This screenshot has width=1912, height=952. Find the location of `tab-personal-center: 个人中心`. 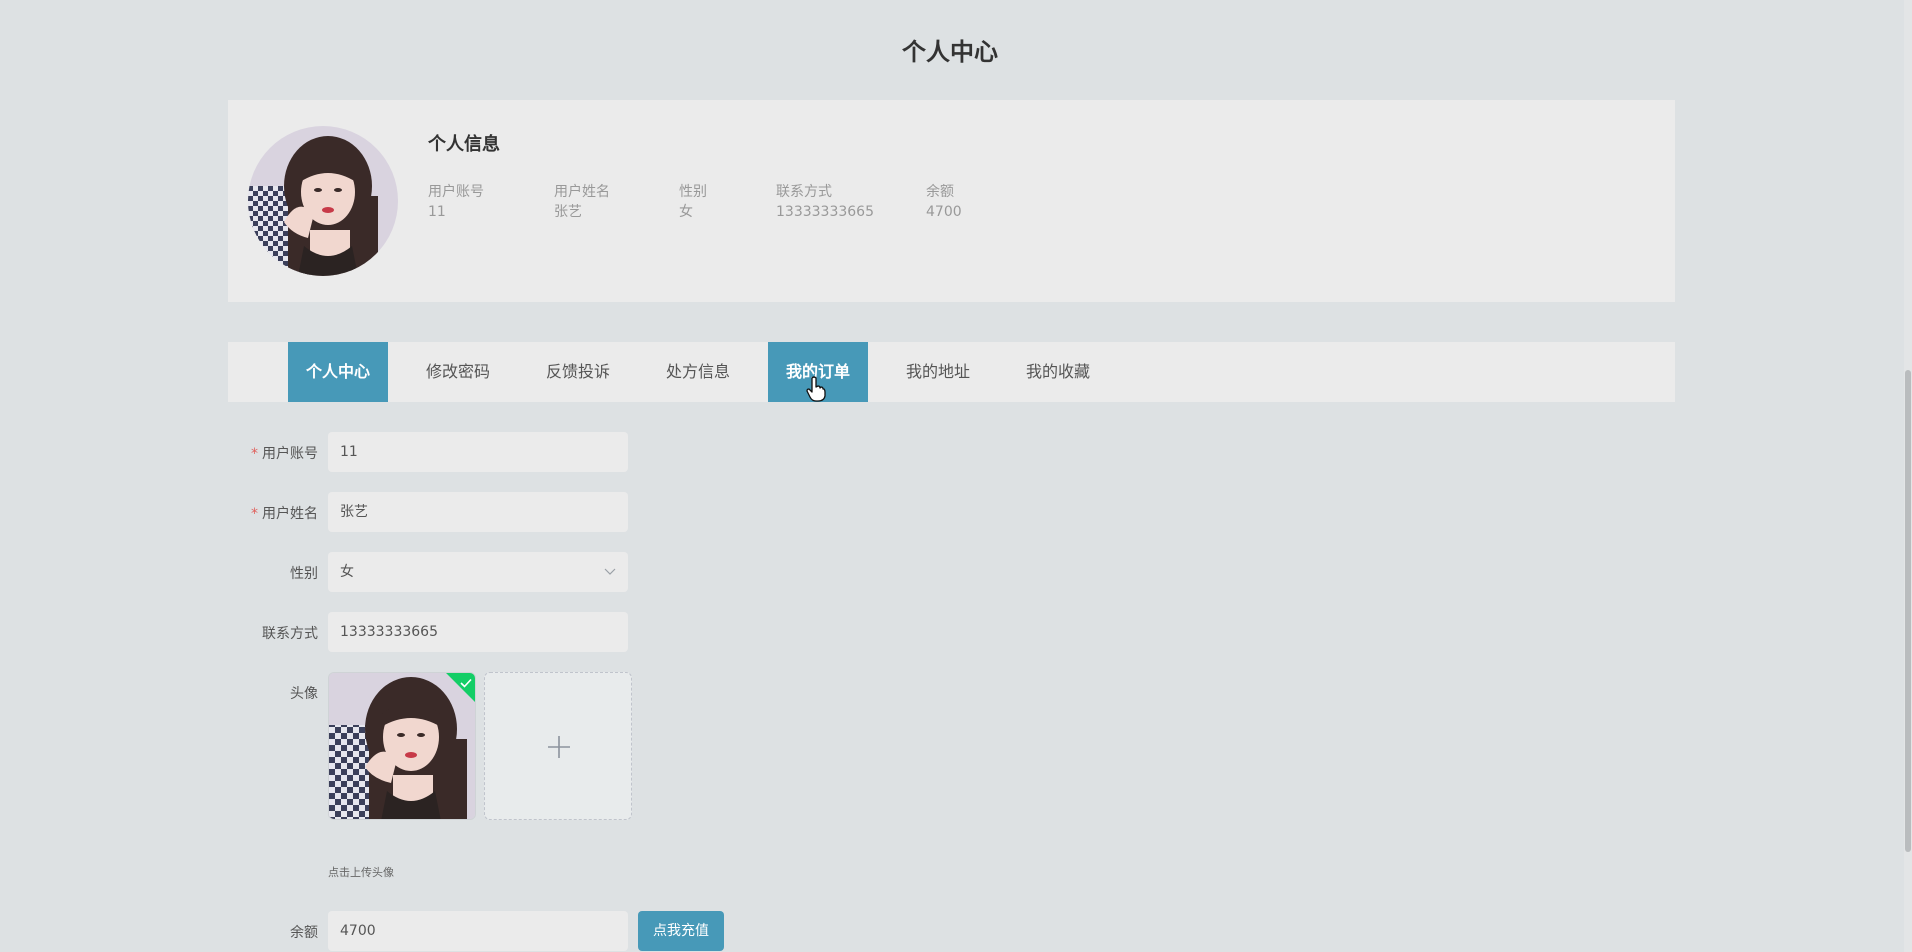

tab-personal-center: 个人中心 is located at coordinates (338, 372).